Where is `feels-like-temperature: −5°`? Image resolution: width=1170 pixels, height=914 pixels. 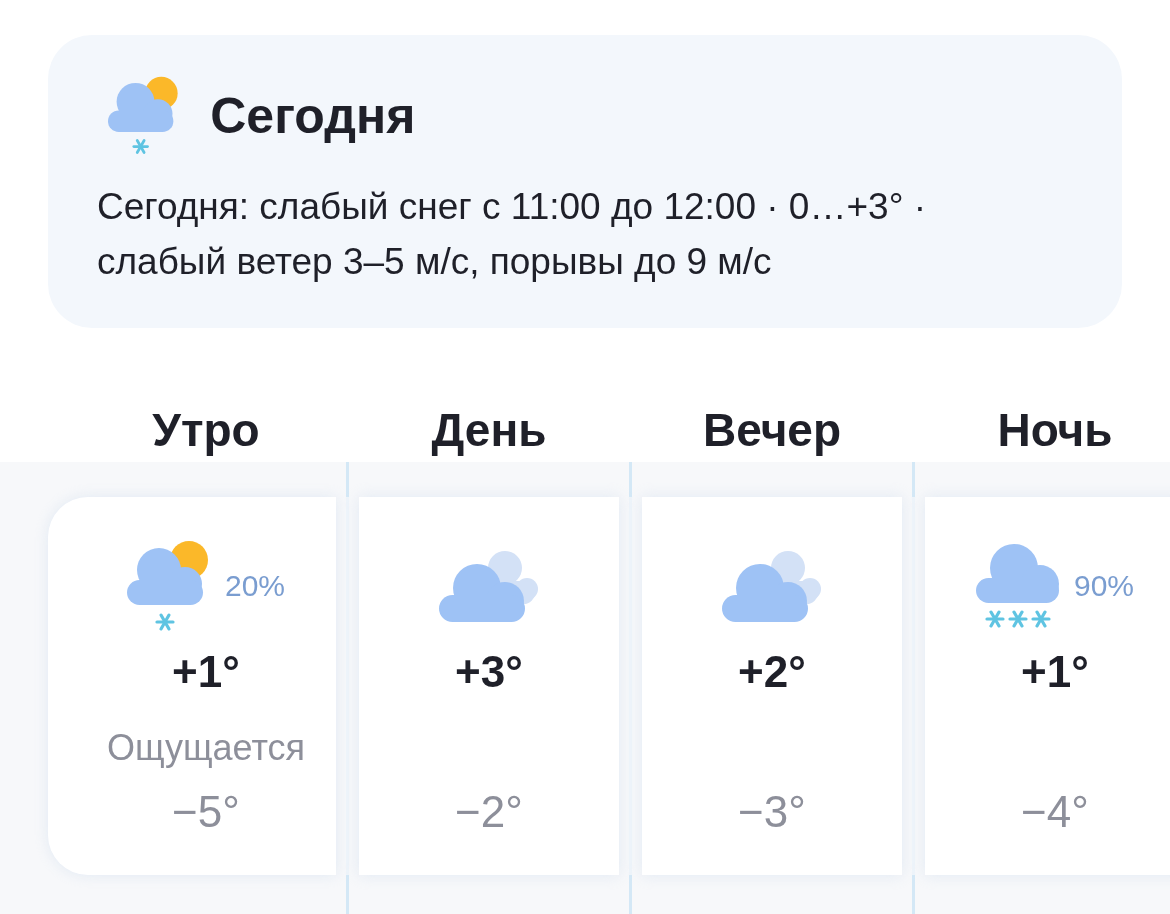
feels-like-temperature: −5° is located at coordinates (206, 812).